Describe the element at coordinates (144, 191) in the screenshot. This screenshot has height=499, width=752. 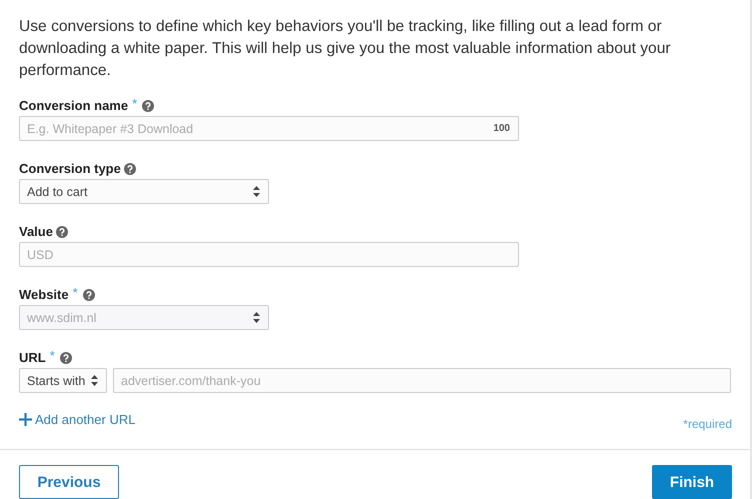
I see `dropdown-select: Add to cart` at that location.